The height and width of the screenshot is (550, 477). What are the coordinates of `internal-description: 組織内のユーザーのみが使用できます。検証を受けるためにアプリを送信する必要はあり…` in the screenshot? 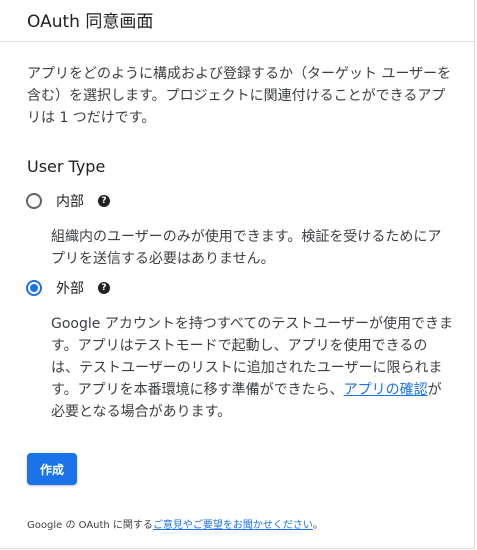 It's located at (246, 248).